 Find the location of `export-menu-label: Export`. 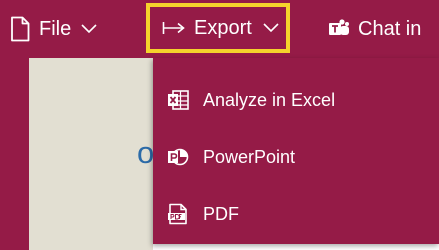

export-menu-label: Export is located at coordinates (223, 27).